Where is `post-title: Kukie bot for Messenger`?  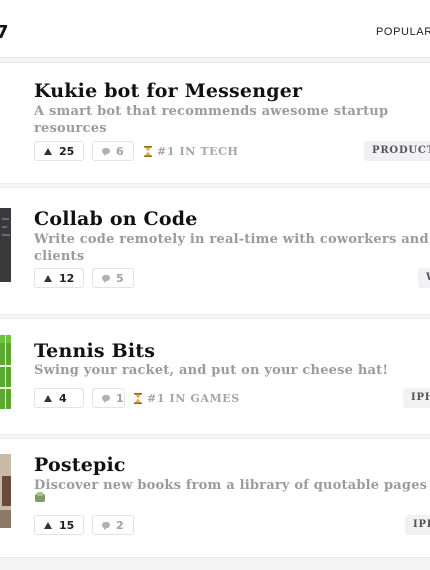
post-title: Kukie bot for Messenger is located at coordinates (168, 91).